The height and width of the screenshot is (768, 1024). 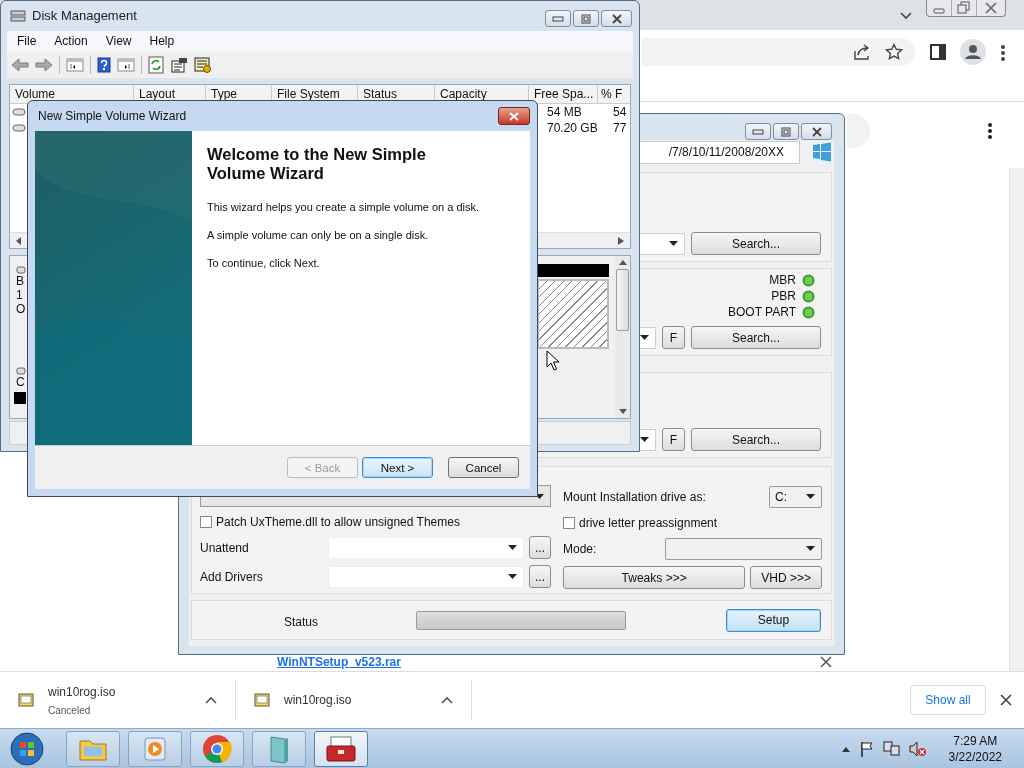 What do you see at coordinates (586, 18) in the screenshot?
I see `maximize-icon` at bounding box center [586, 18].